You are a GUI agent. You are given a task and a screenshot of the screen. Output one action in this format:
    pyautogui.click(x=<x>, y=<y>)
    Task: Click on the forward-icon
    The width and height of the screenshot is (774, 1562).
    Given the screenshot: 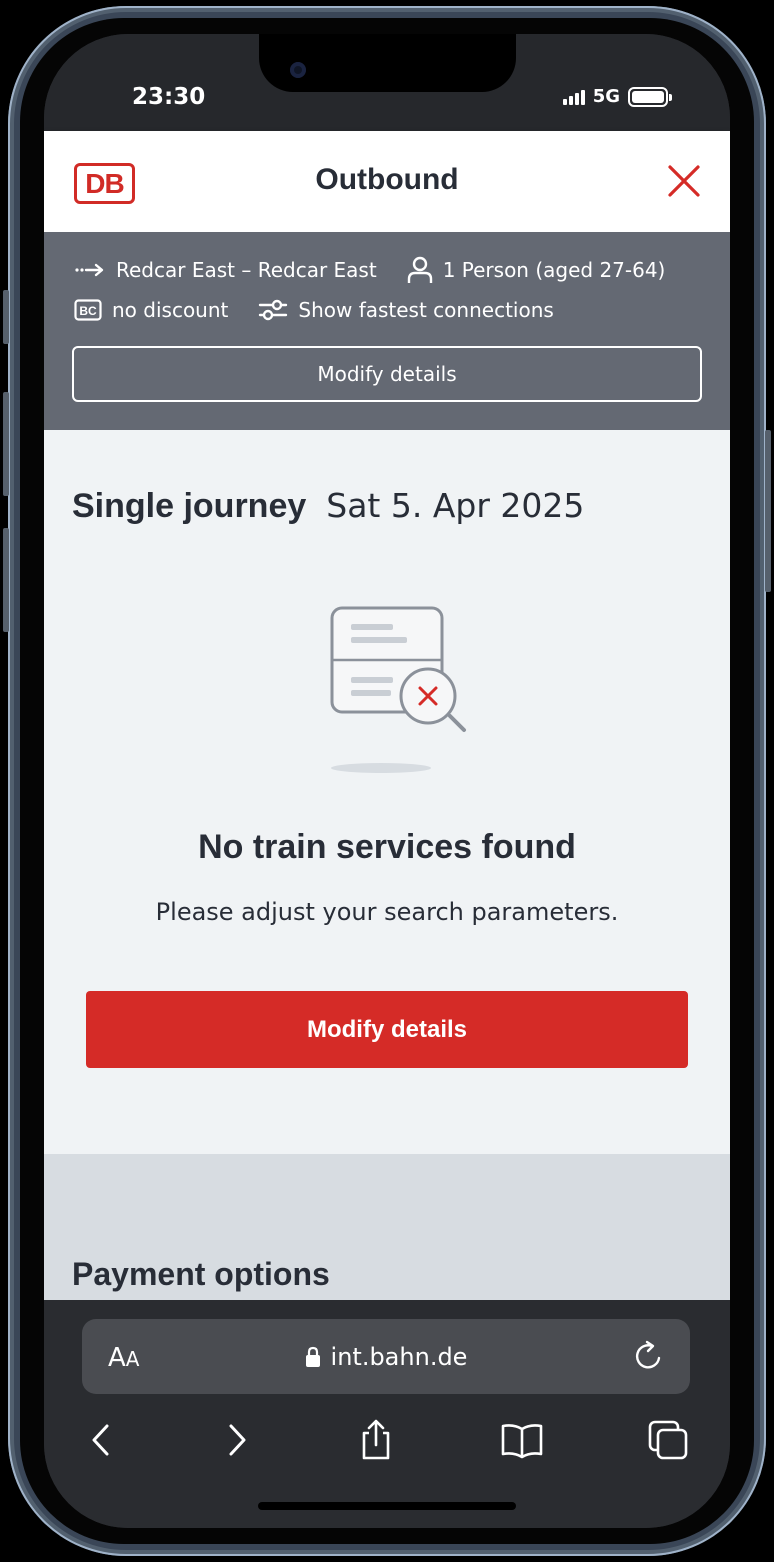 What is the action you would take?
    pyautogui.click(x=236, y=1440)
    